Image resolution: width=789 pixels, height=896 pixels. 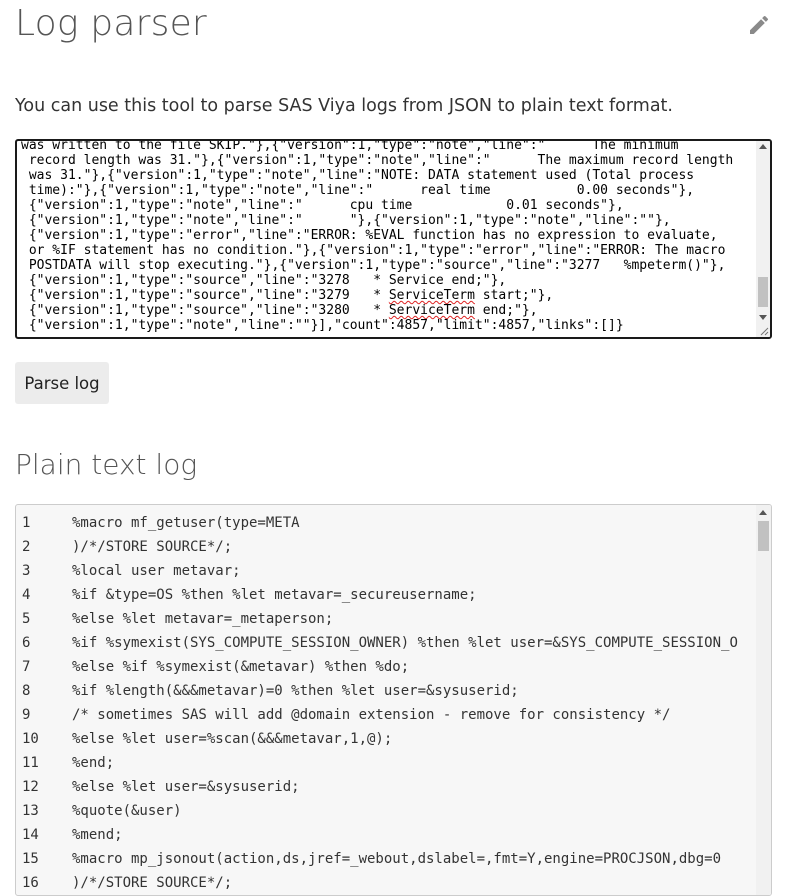 What do you see at coordinates (386, 835) in the screenshot?
I see `log-line: 14 %mend;` at bounding box center [386, 835].